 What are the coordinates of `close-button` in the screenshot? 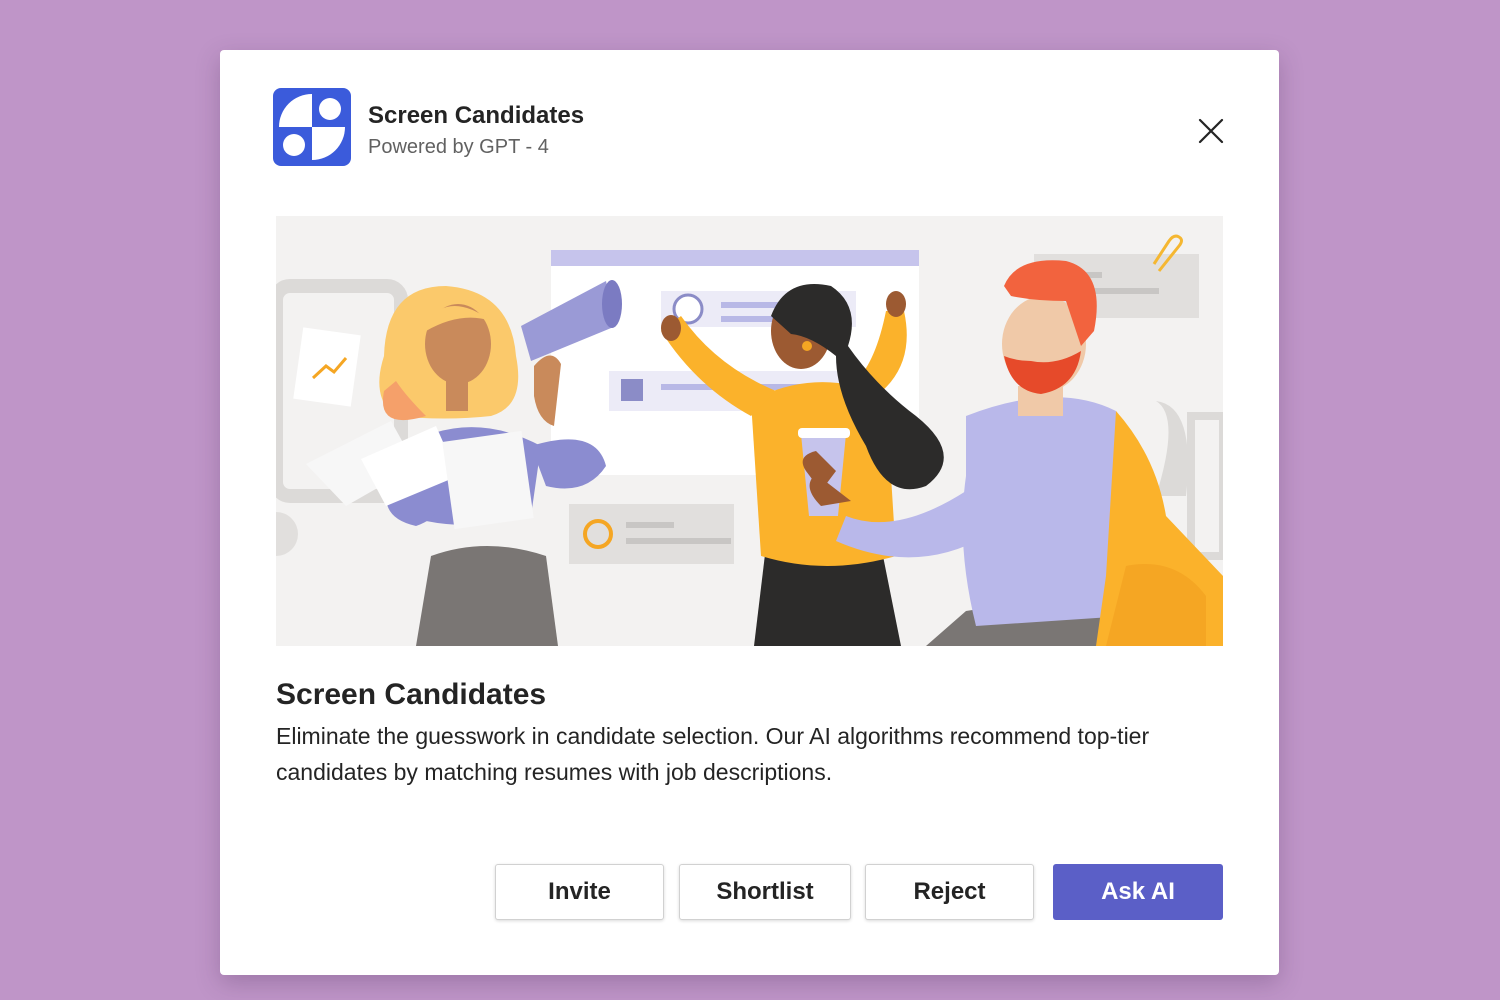 It's located at (1211, 131).